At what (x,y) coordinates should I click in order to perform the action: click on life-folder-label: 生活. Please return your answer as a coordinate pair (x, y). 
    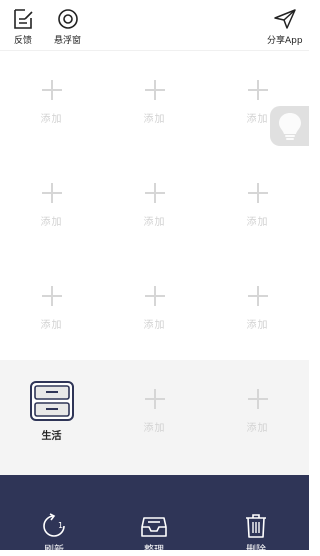
    Looking at the image, I should click on (51, 436).